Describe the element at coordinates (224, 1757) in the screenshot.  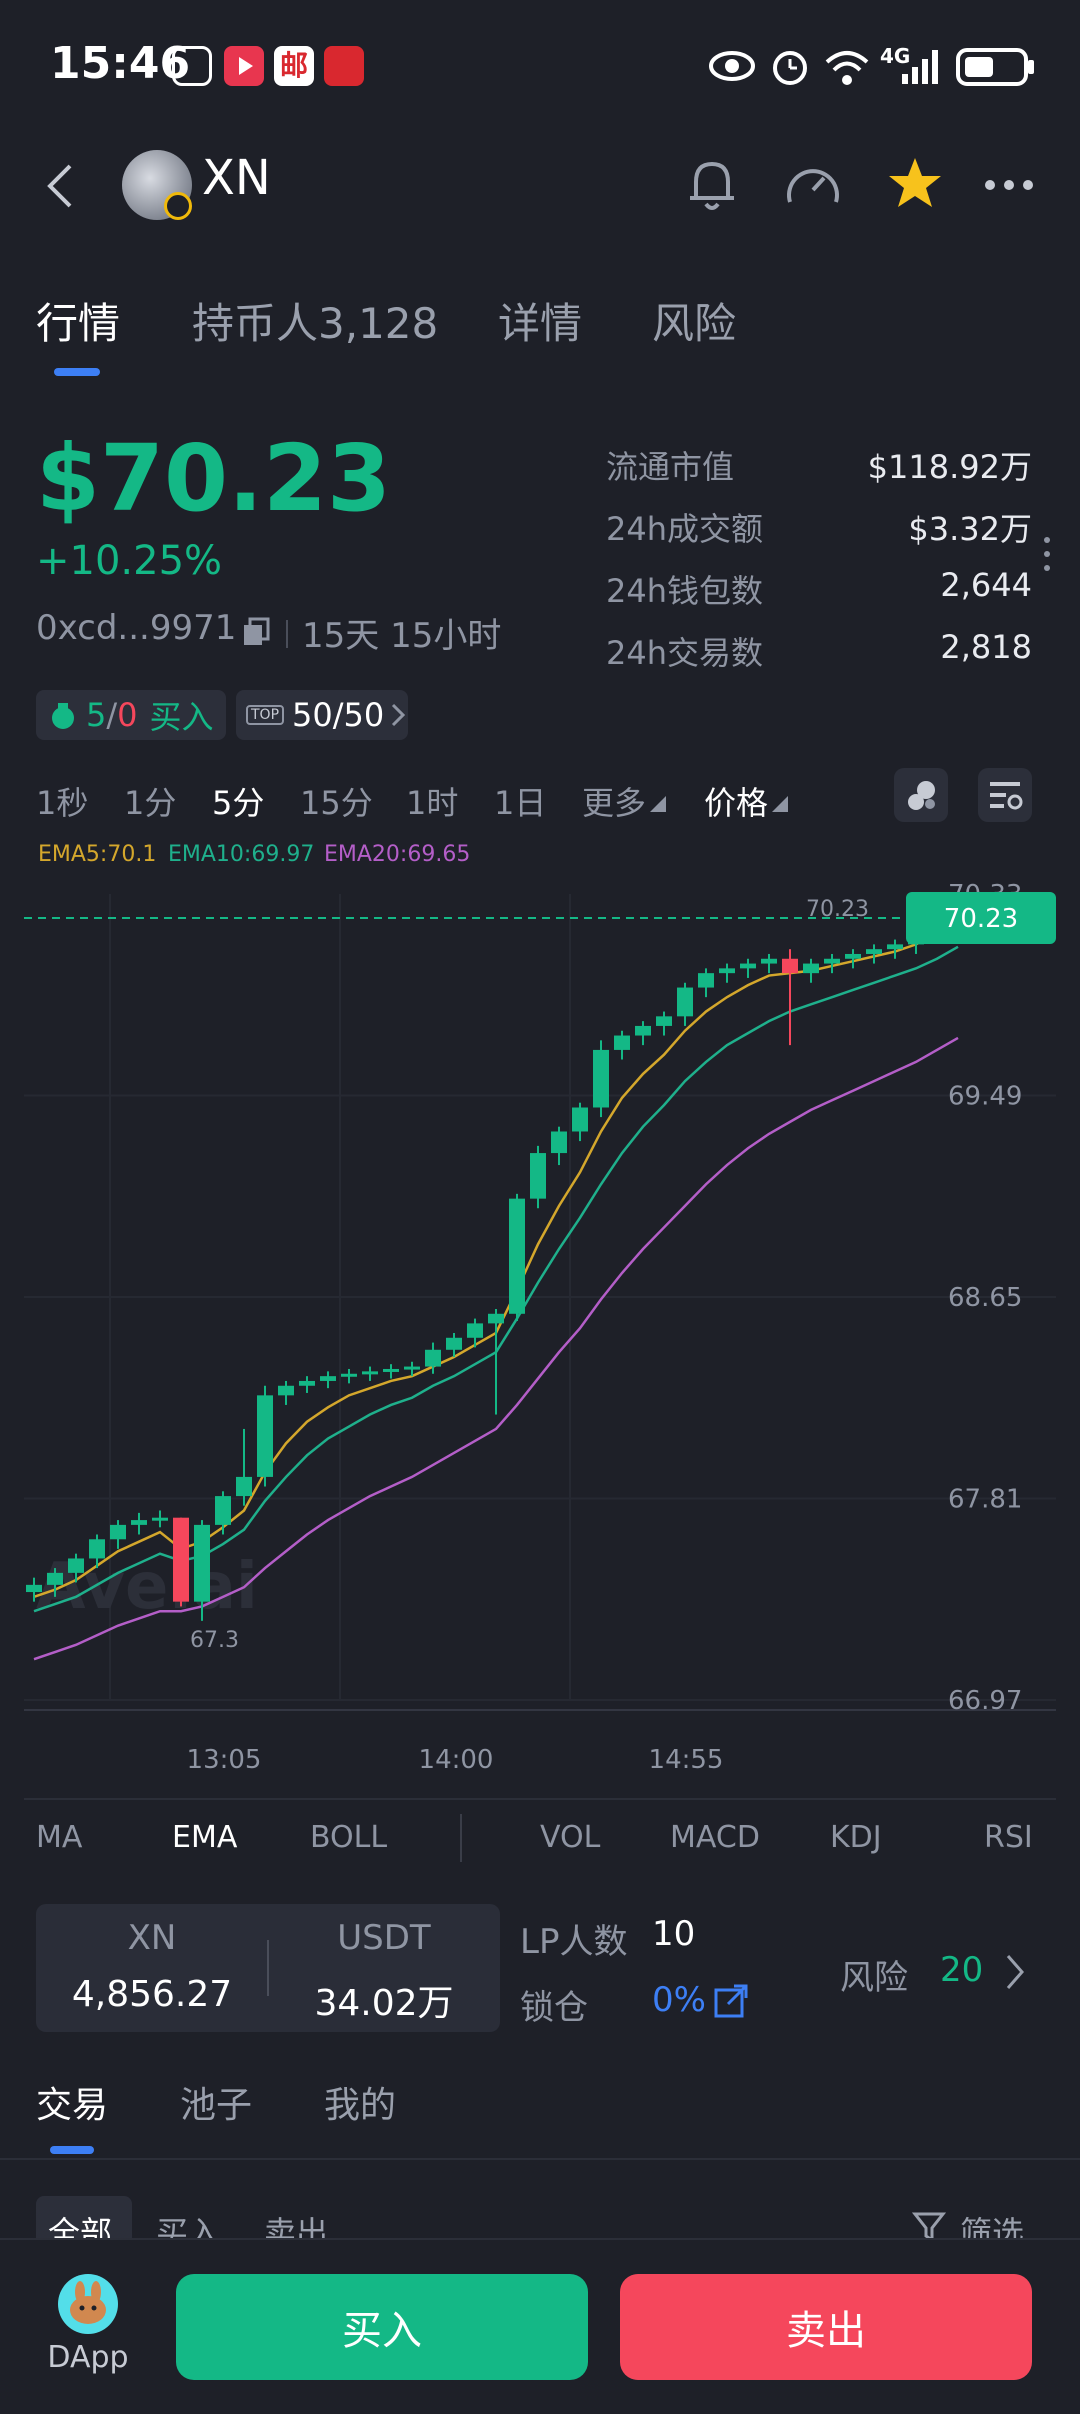
I see `x-tick-label: 13:05` at that location.